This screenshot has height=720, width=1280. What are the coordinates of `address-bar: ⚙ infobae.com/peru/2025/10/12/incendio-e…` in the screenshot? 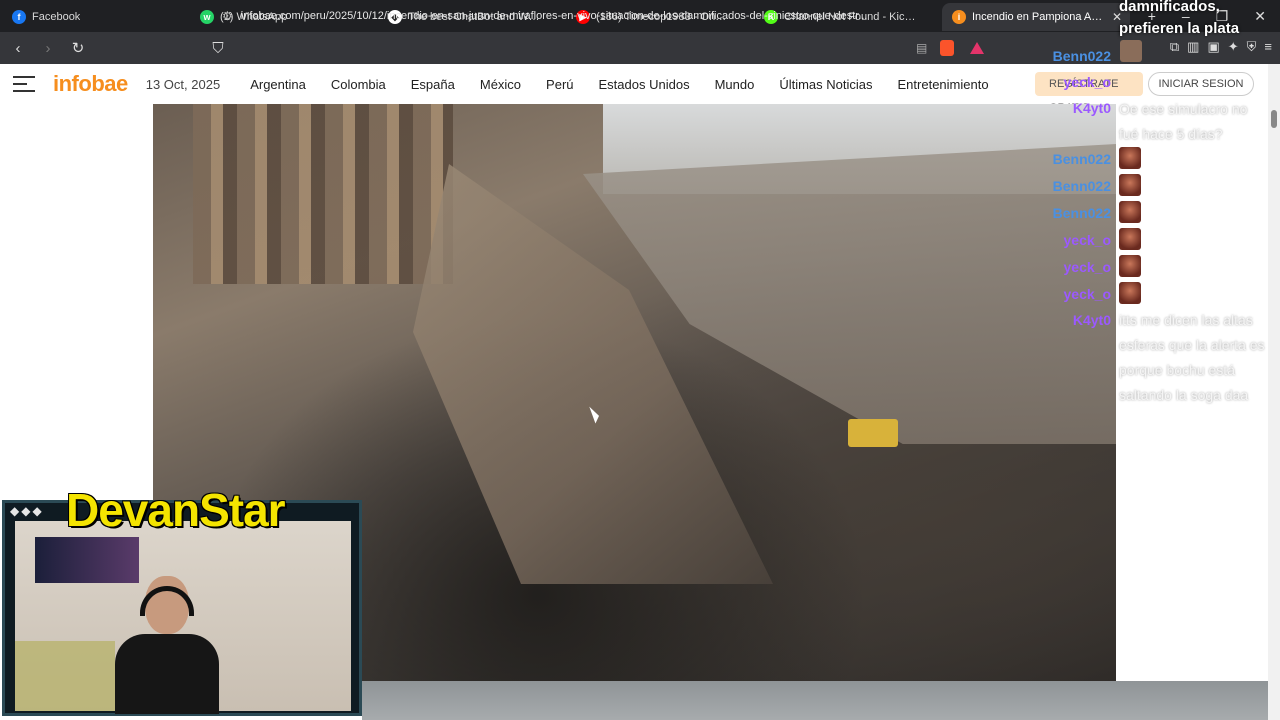 It's located at (607, 16).